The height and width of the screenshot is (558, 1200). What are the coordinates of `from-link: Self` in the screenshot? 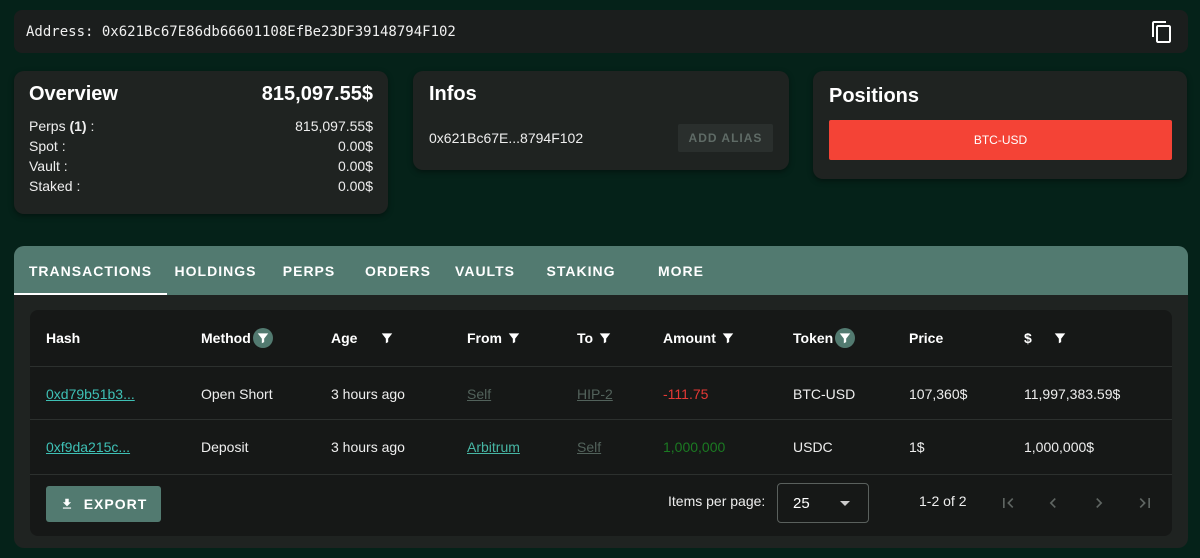 It's located at (479, 394).